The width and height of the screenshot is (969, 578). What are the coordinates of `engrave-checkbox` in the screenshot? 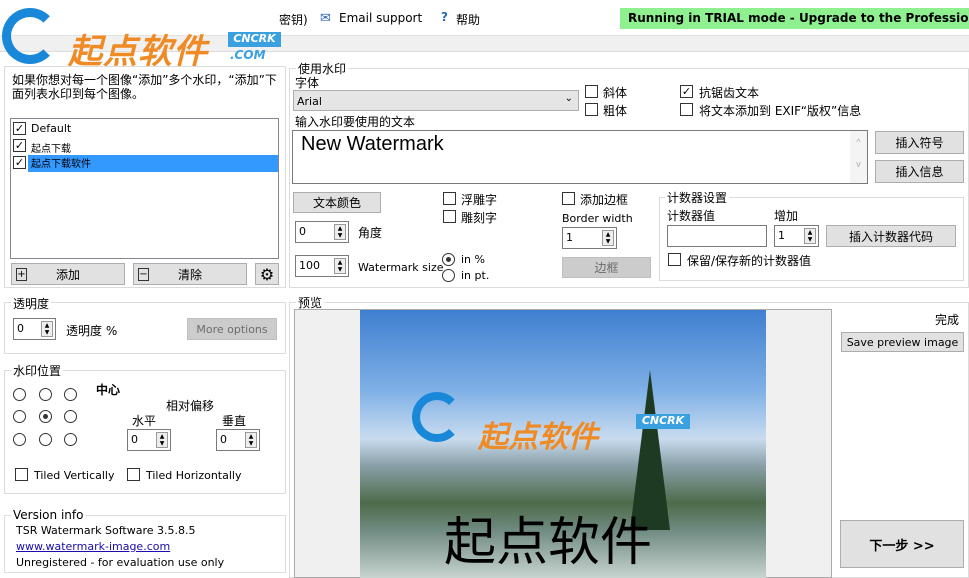 It's located at (449, 216).